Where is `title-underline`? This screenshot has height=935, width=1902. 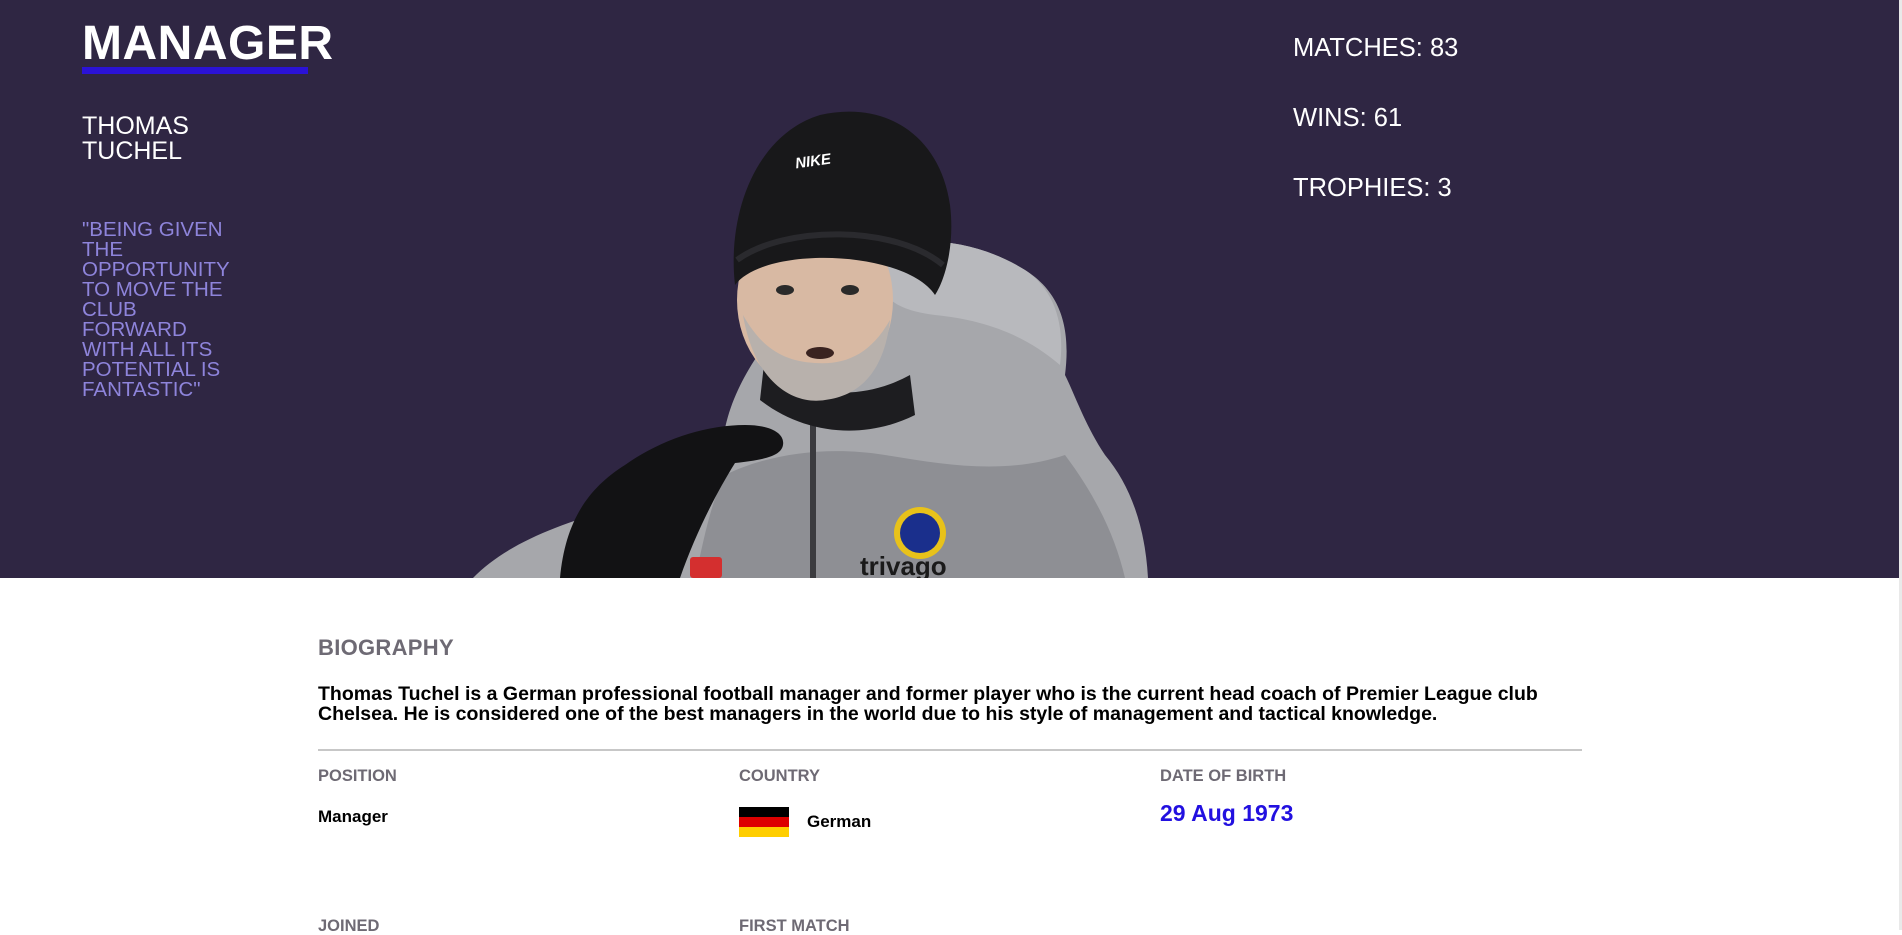 title-underline is located at coordinates (195, 70).